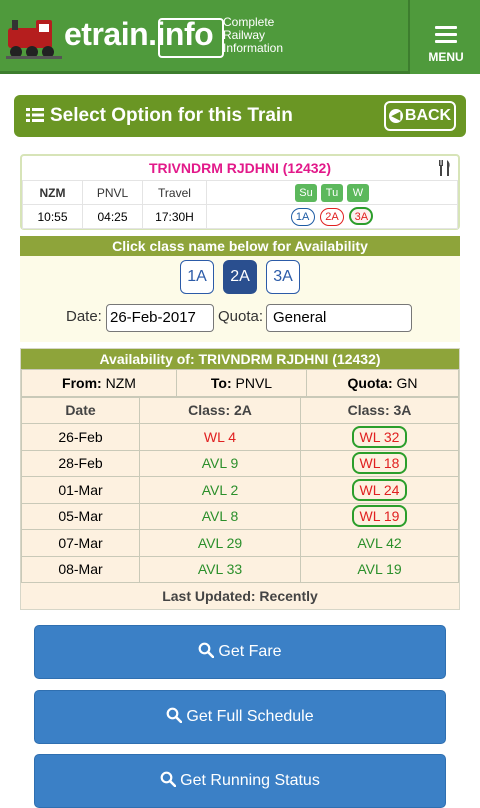 This screenshot has width=480, height=808. What do you see at coordinates (250, 716) in the screenshot?
I see `get-full-schedule-label: Get Full Schedule` at bounding box center [250, 716].